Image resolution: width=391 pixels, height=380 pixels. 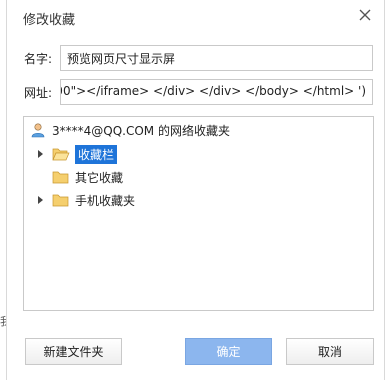 What do you see at coordinates (73, 351) in the screenshot?
I see `new-folder-button: 新建文件夹` at bounding box center [73, 351].